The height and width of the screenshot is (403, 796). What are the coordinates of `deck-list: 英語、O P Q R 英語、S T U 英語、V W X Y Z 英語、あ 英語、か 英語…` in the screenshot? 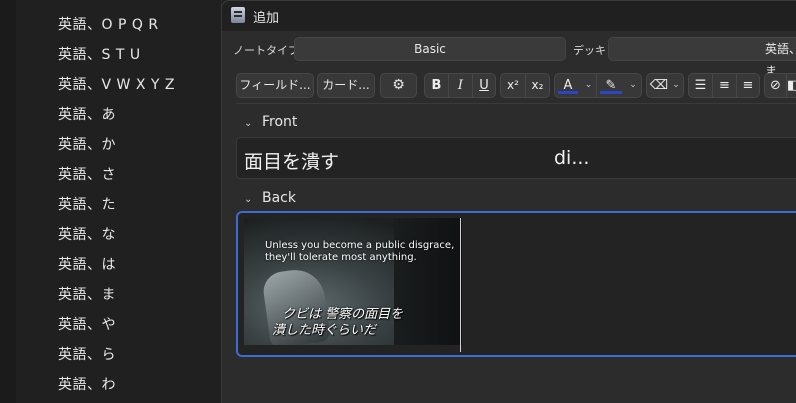 It's located at (116, 205).